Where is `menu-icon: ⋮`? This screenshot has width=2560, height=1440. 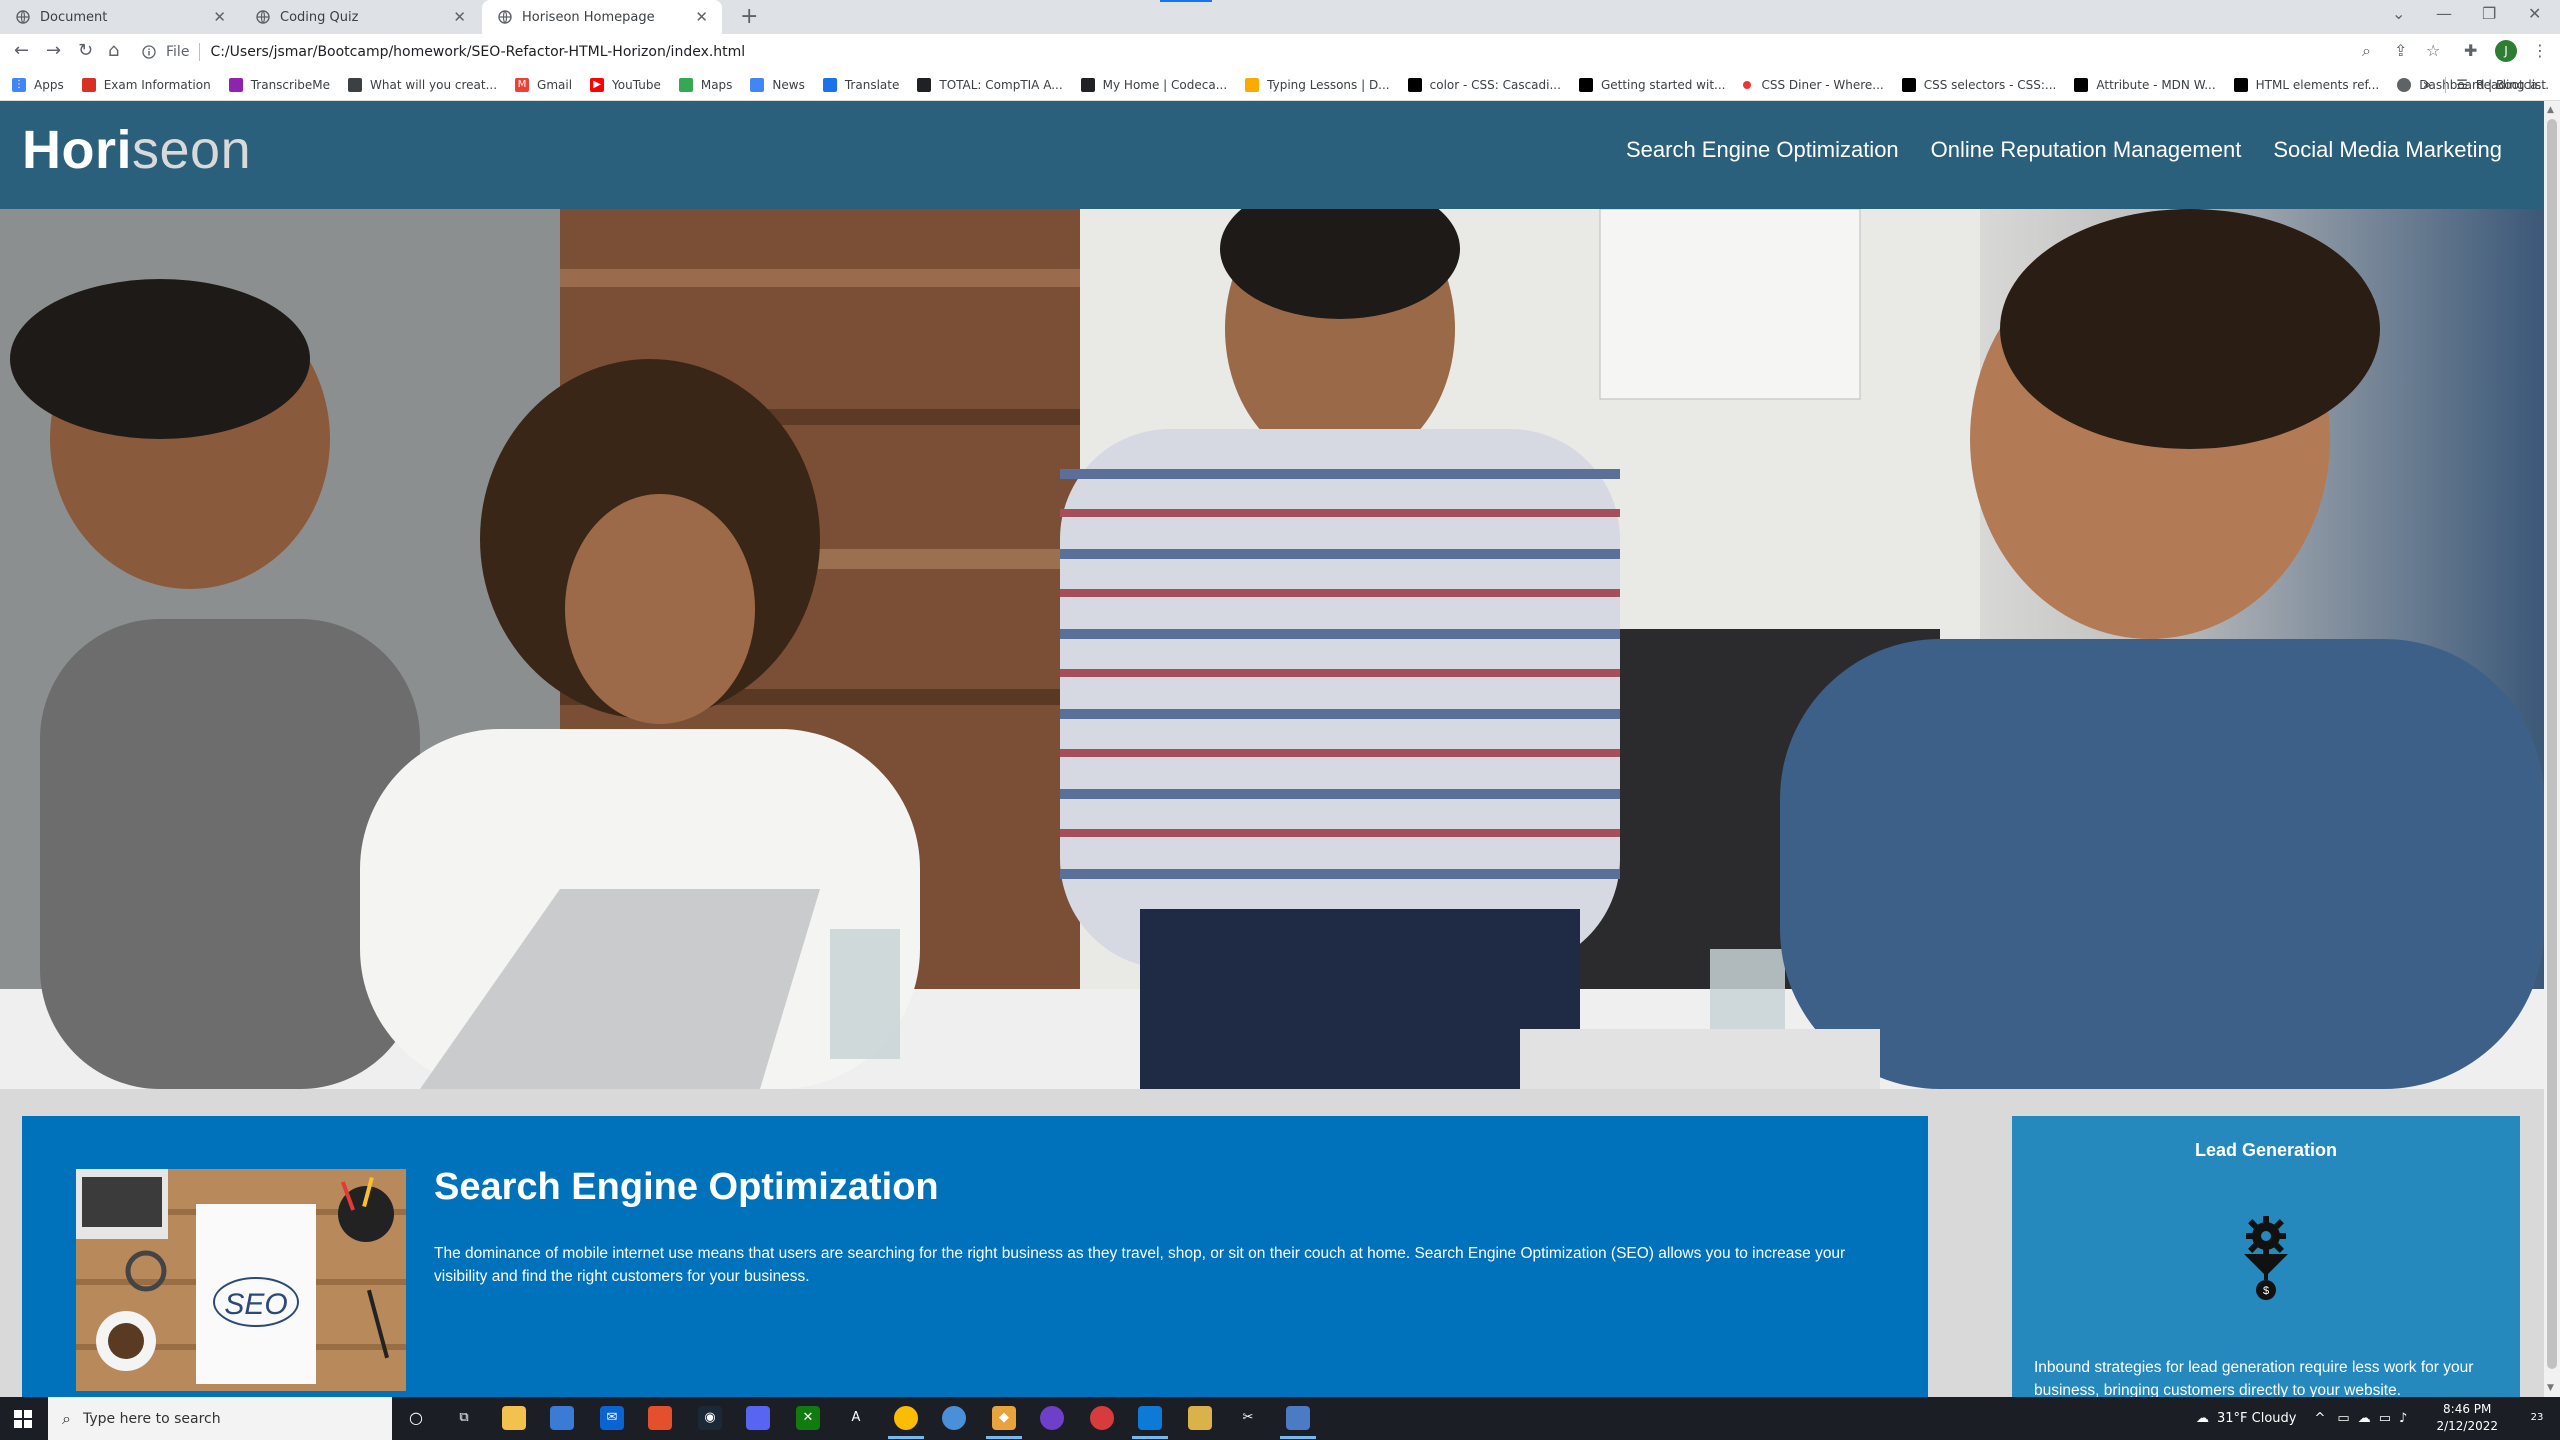 menu-icon: ⋮ is located at coordinates (2540, 50).